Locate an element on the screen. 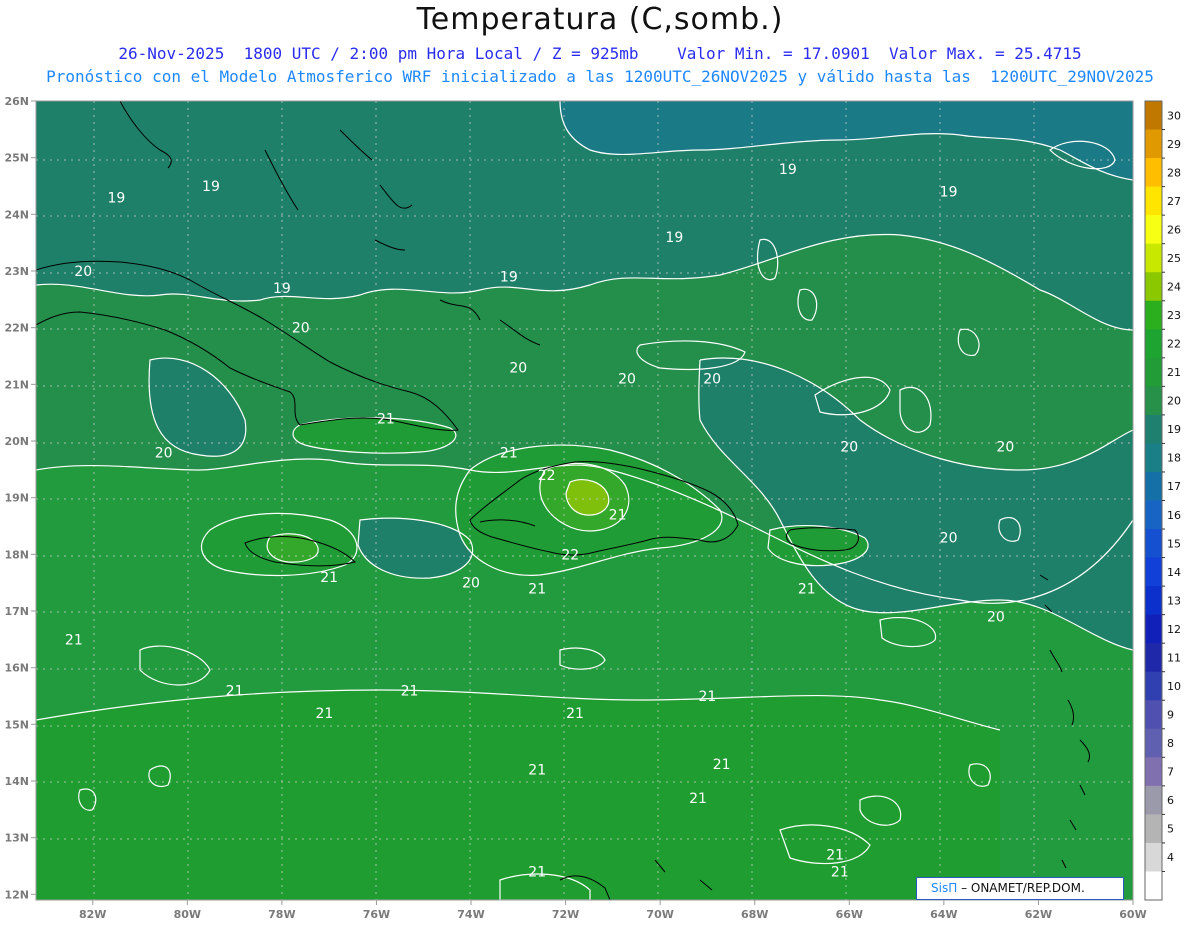  lat-tick-label: 12N is located at coordinates (16, 894).